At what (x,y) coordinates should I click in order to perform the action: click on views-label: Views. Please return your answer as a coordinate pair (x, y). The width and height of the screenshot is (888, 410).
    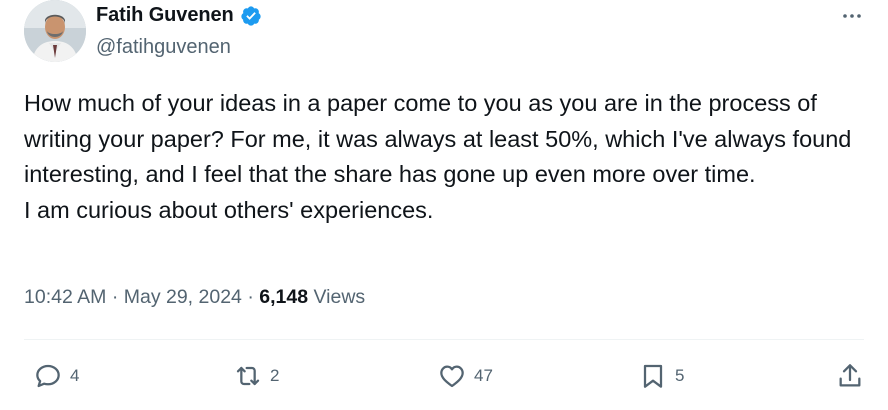
    Looking at the image, I should click on (339, 297).